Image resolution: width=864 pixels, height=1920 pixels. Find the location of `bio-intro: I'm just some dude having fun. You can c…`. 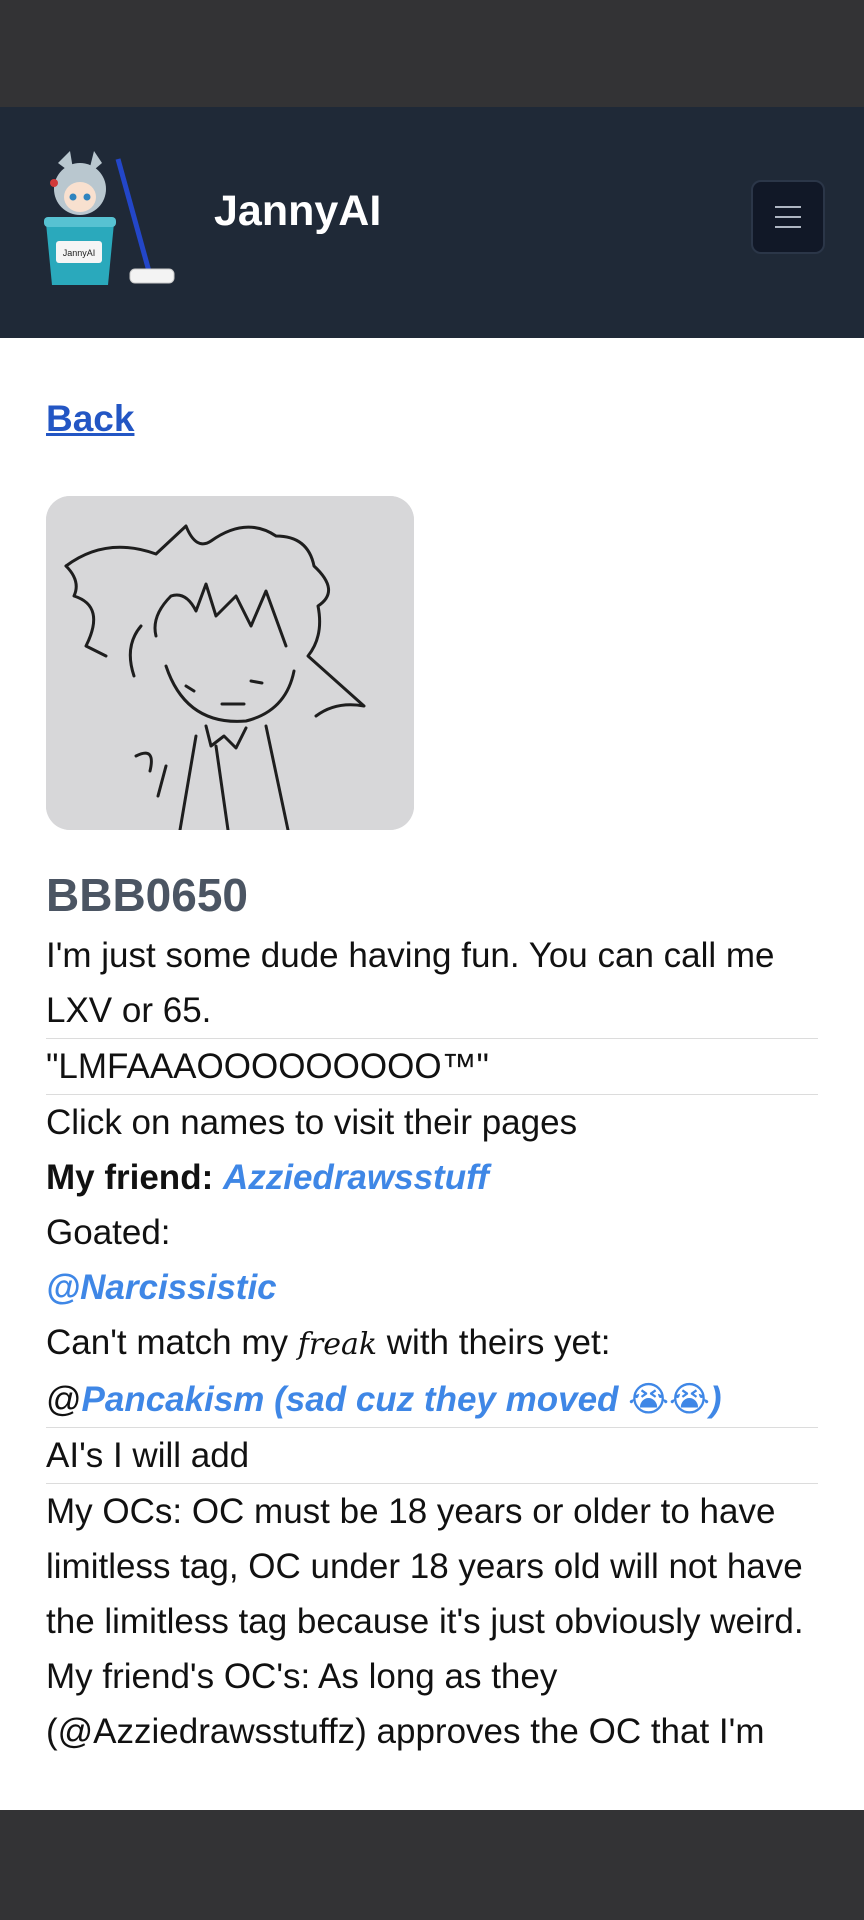

bio-intro: I'm just some dude having fun. You can c… is located at coordinates (410, 983).